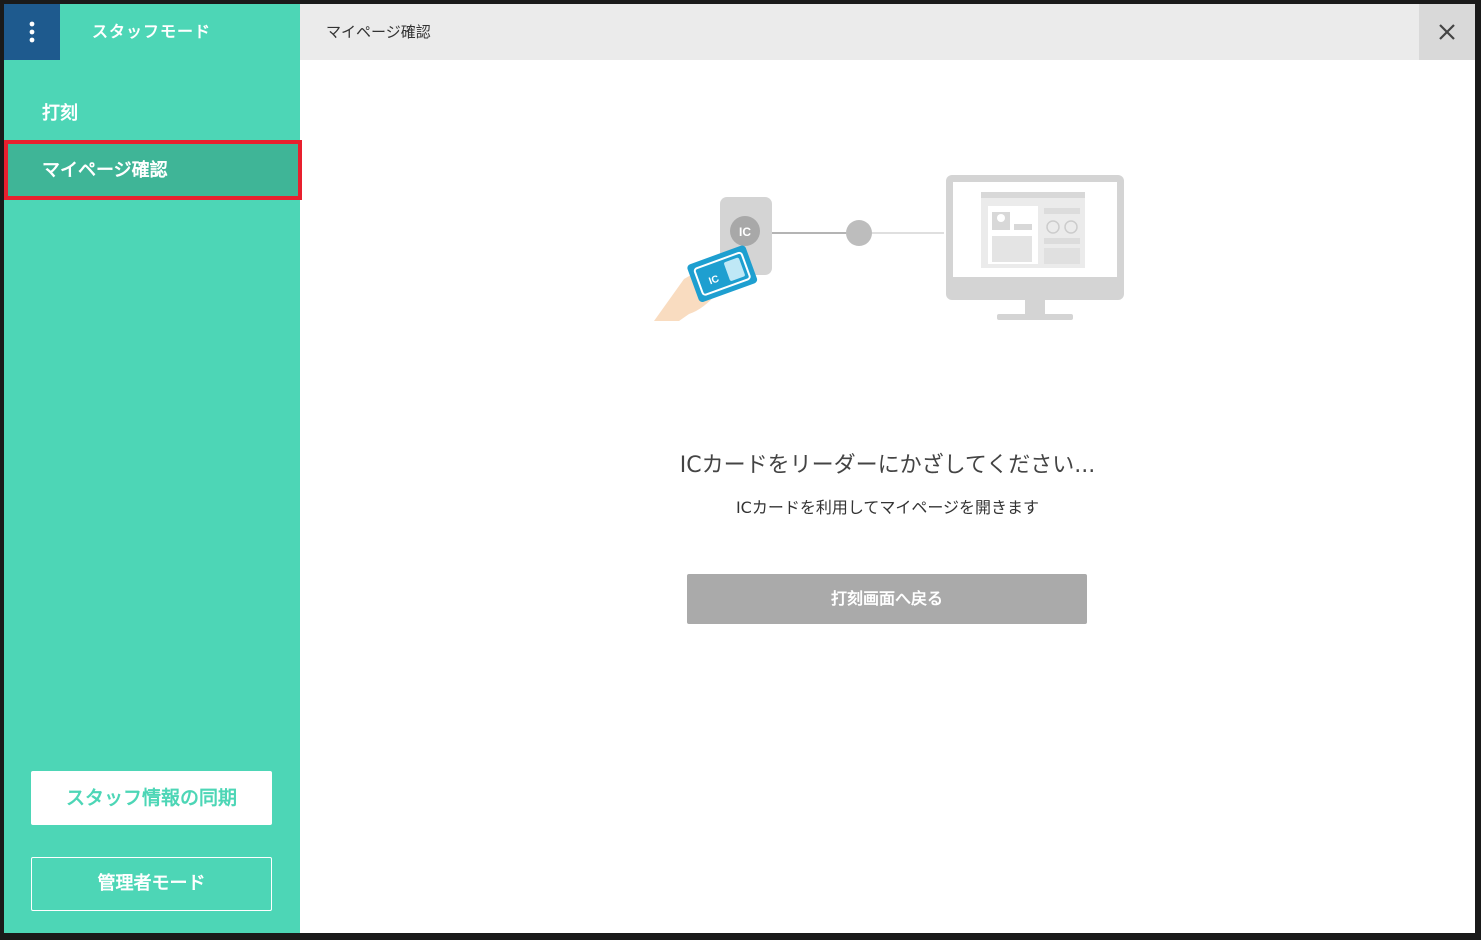  What do you see at coordinates (889, 248) in the screenshot?
I see `ic-reader-illustration: IC IC` at bounding box center [889, 248].